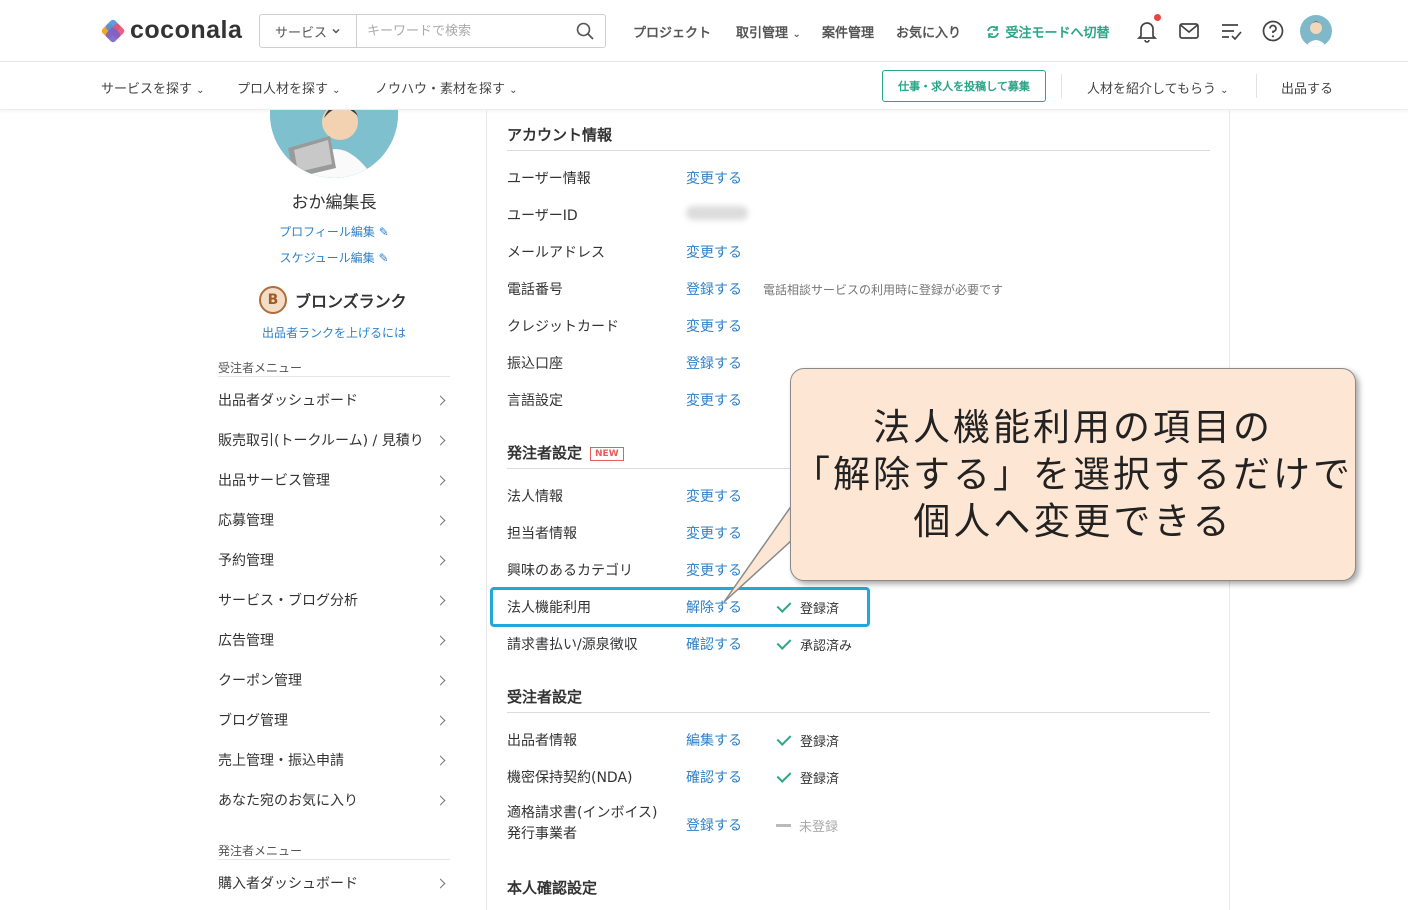  What do you see at coordinates (273, 300) in the screenshot?
I see `bronze-rank-icon: B` at bounding box center [273, 300].